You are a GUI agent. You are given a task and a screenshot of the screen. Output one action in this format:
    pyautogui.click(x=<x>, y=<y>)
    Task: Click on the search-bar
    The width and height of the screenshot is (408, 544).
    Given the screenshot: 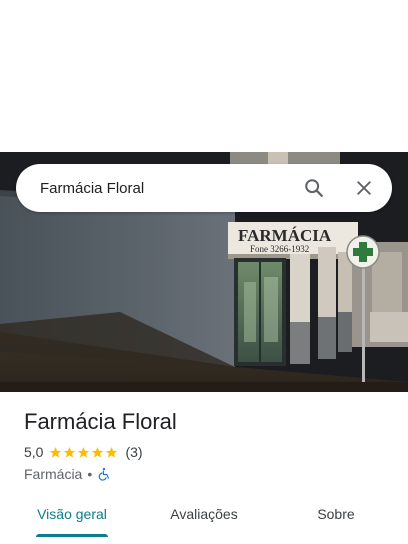 What is the action you would take?
    pyautogui.click(x=204, y=188)
    